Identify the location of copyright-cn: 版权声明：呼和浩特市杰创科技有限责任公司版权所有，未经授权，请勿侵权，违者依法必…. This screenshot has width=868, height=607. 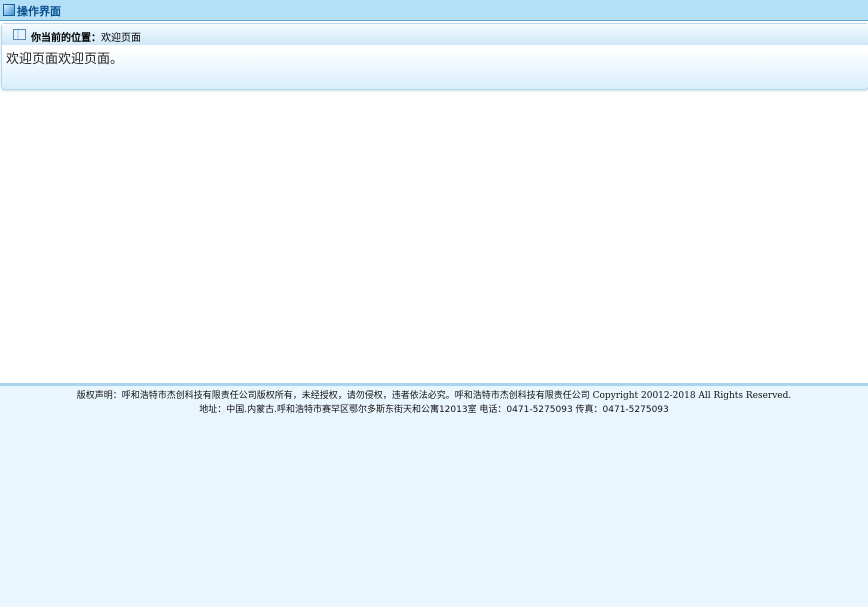
(333, 396).